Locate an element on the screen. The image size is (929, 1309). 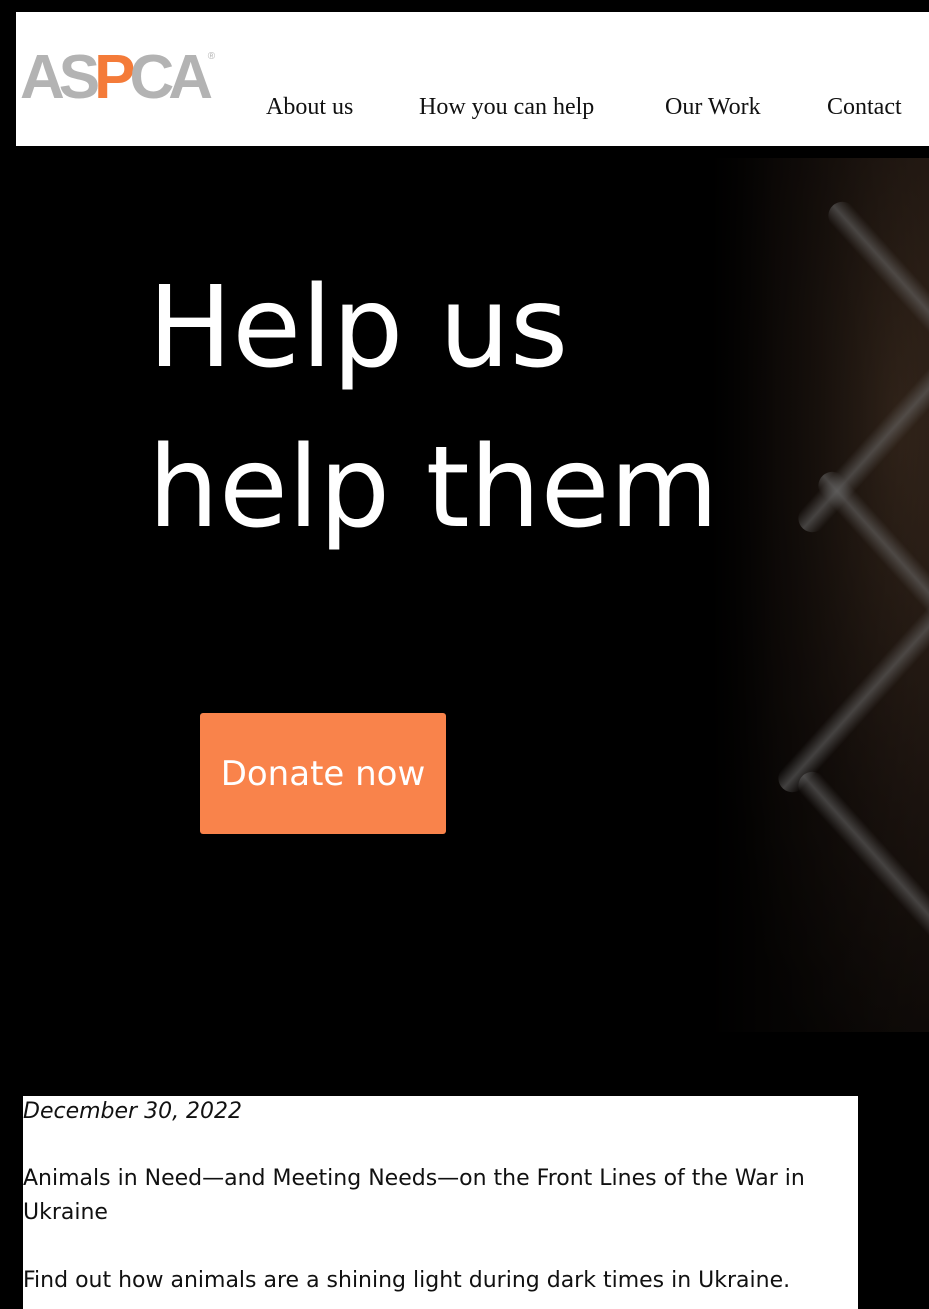
nav-how-you-can-help: How you can help is located at coordinates (506, 107).